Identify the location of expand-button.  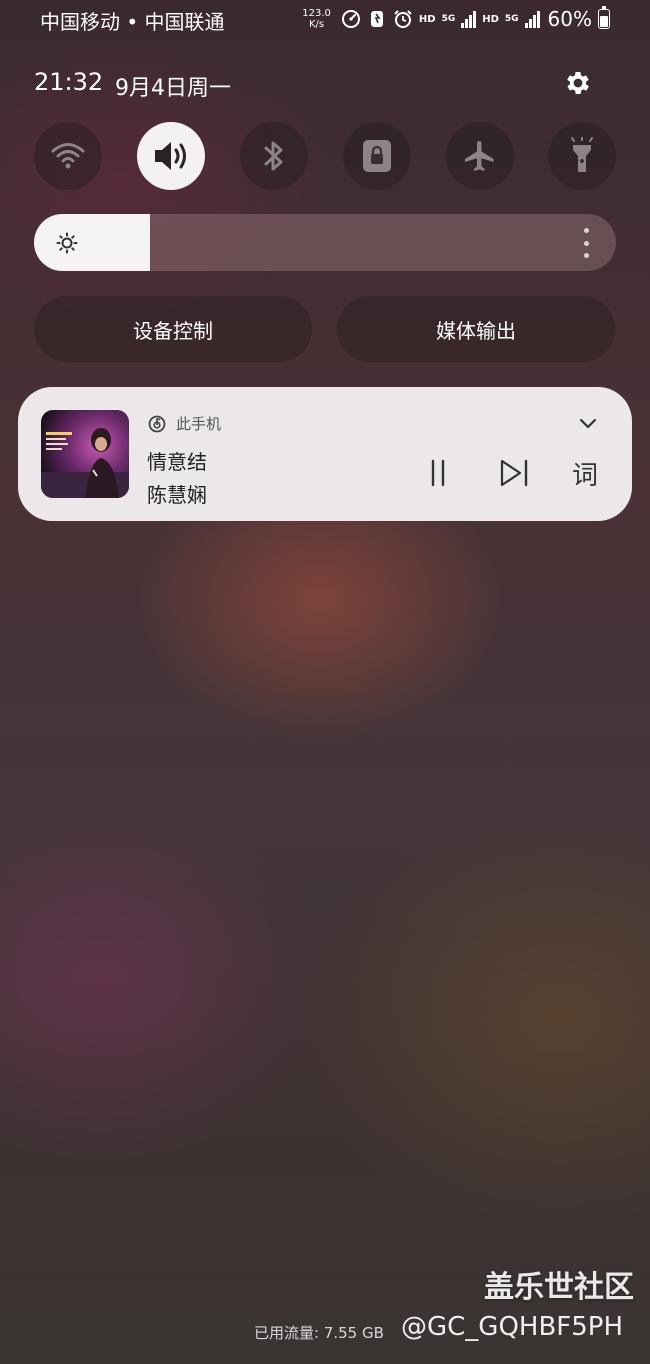
(588, 424).